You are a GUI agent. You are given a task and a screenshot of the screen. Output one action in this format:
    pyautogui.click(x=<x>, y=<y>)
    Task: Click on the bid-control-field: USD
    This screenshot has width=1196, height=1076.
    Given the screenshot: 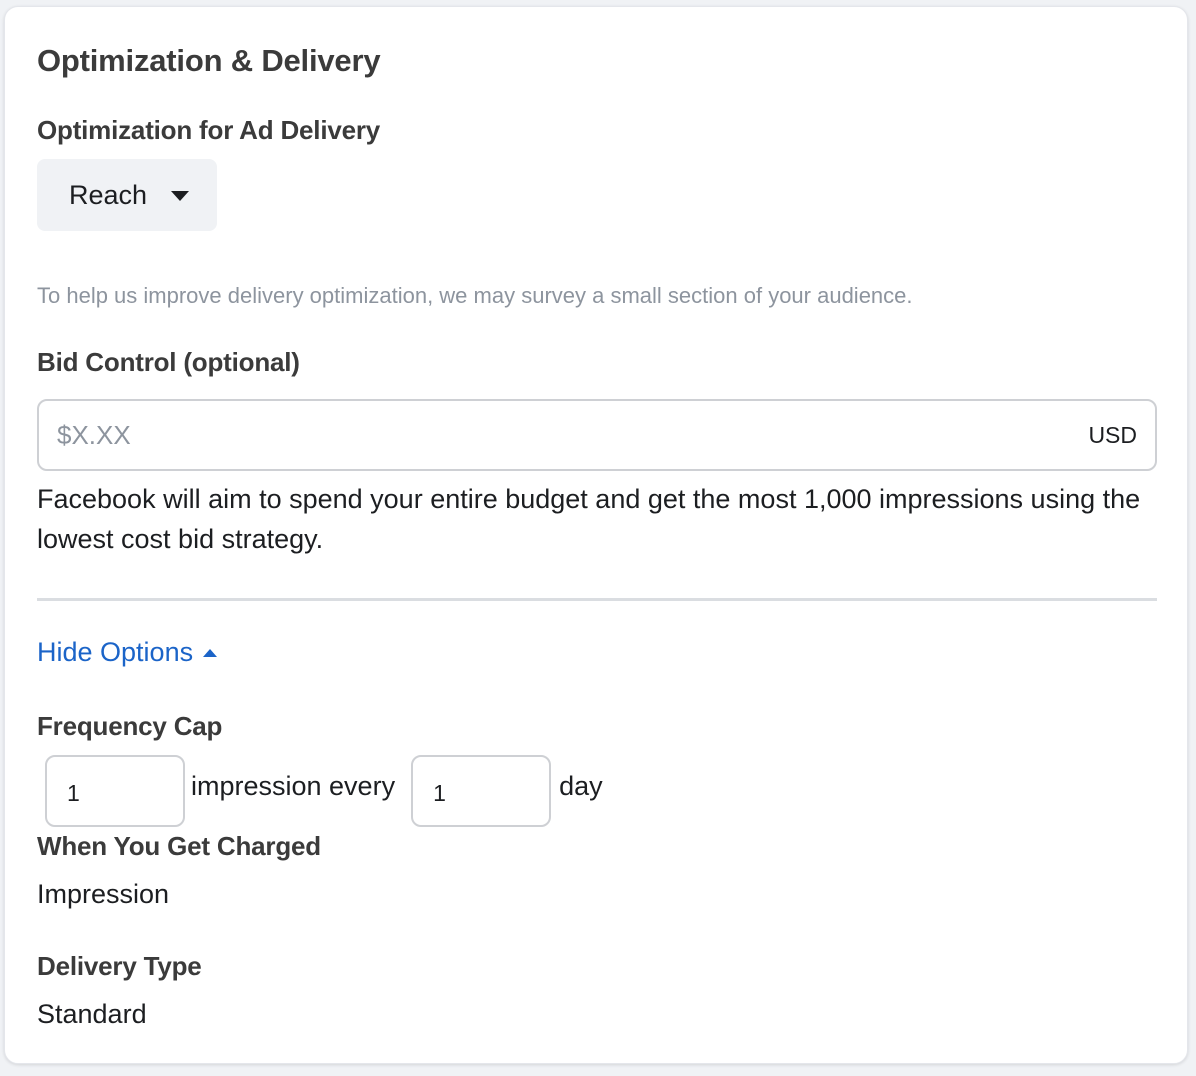 What is the action you would take?
    pyautogui.click(x=597, y=435)
    